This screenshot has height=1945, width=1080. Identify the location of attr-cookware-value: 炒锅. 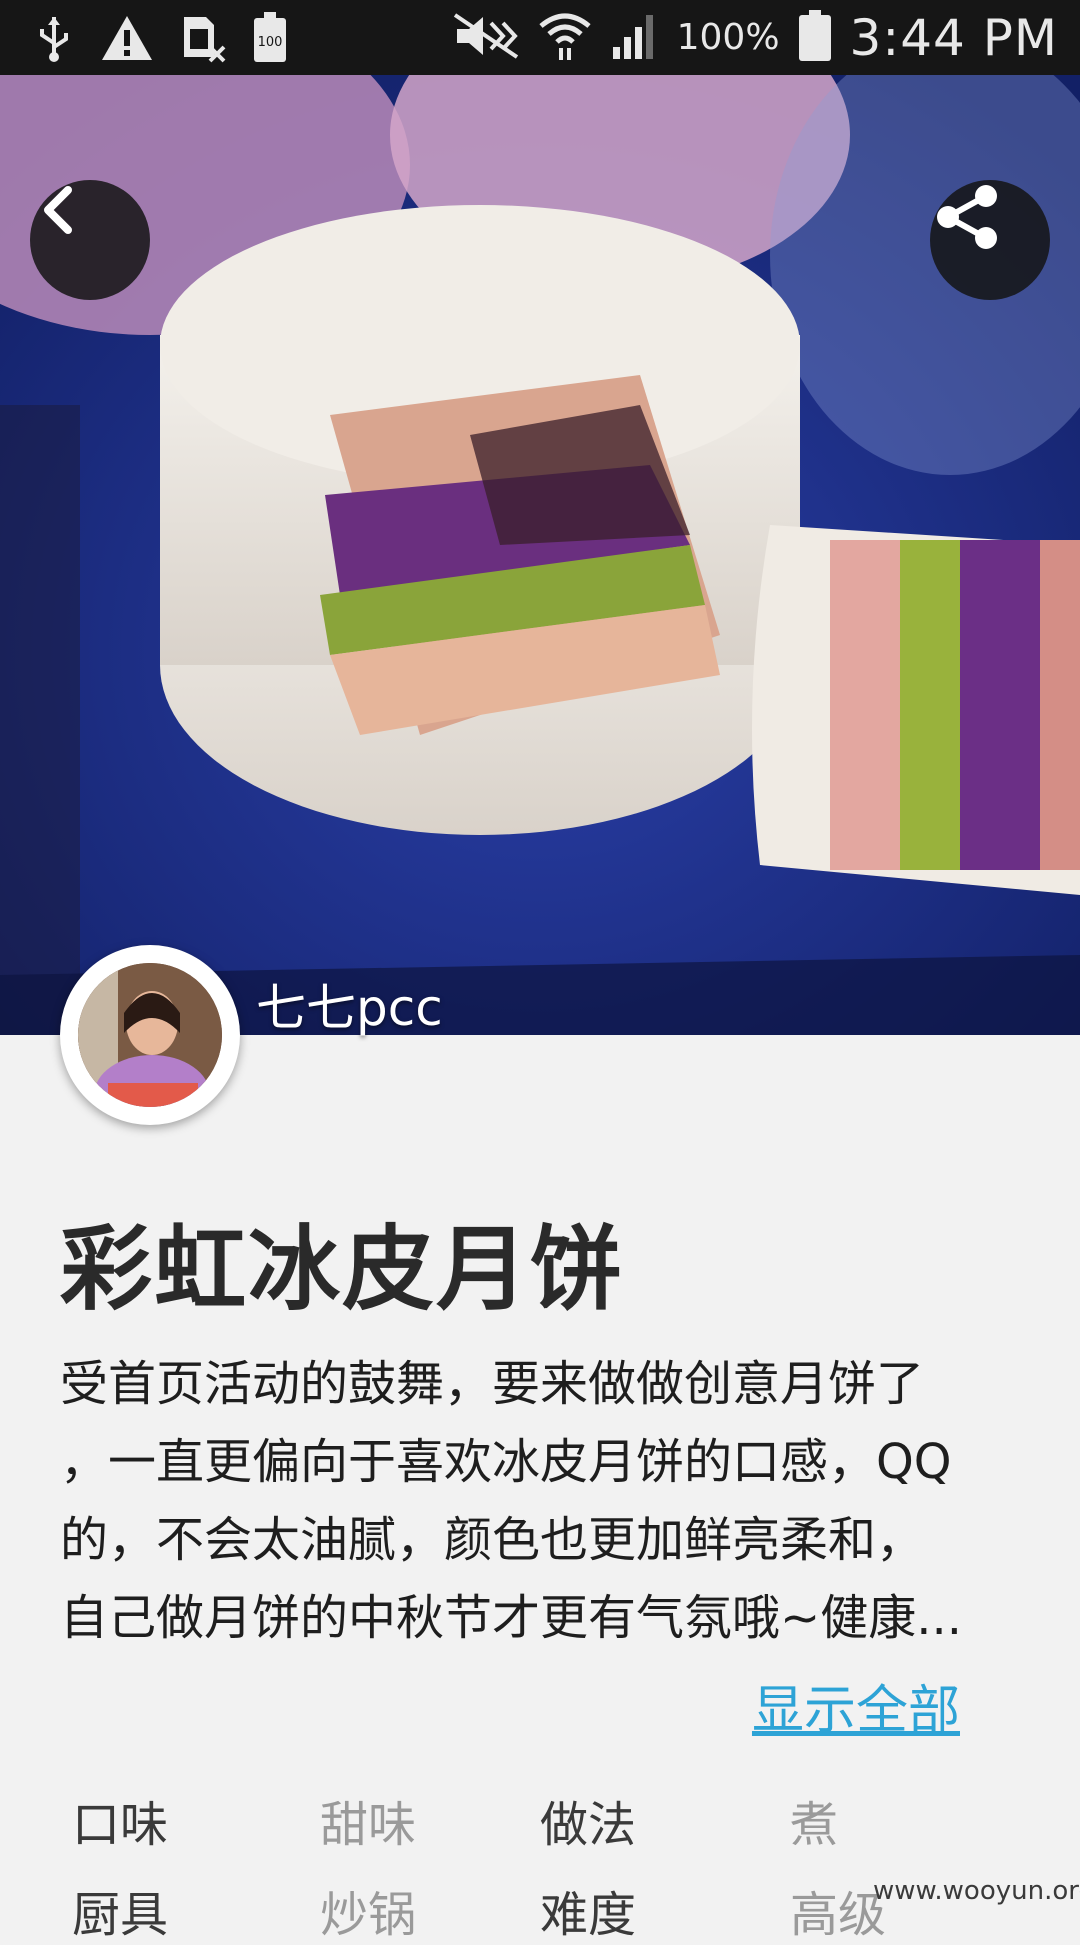
(368, 1915).